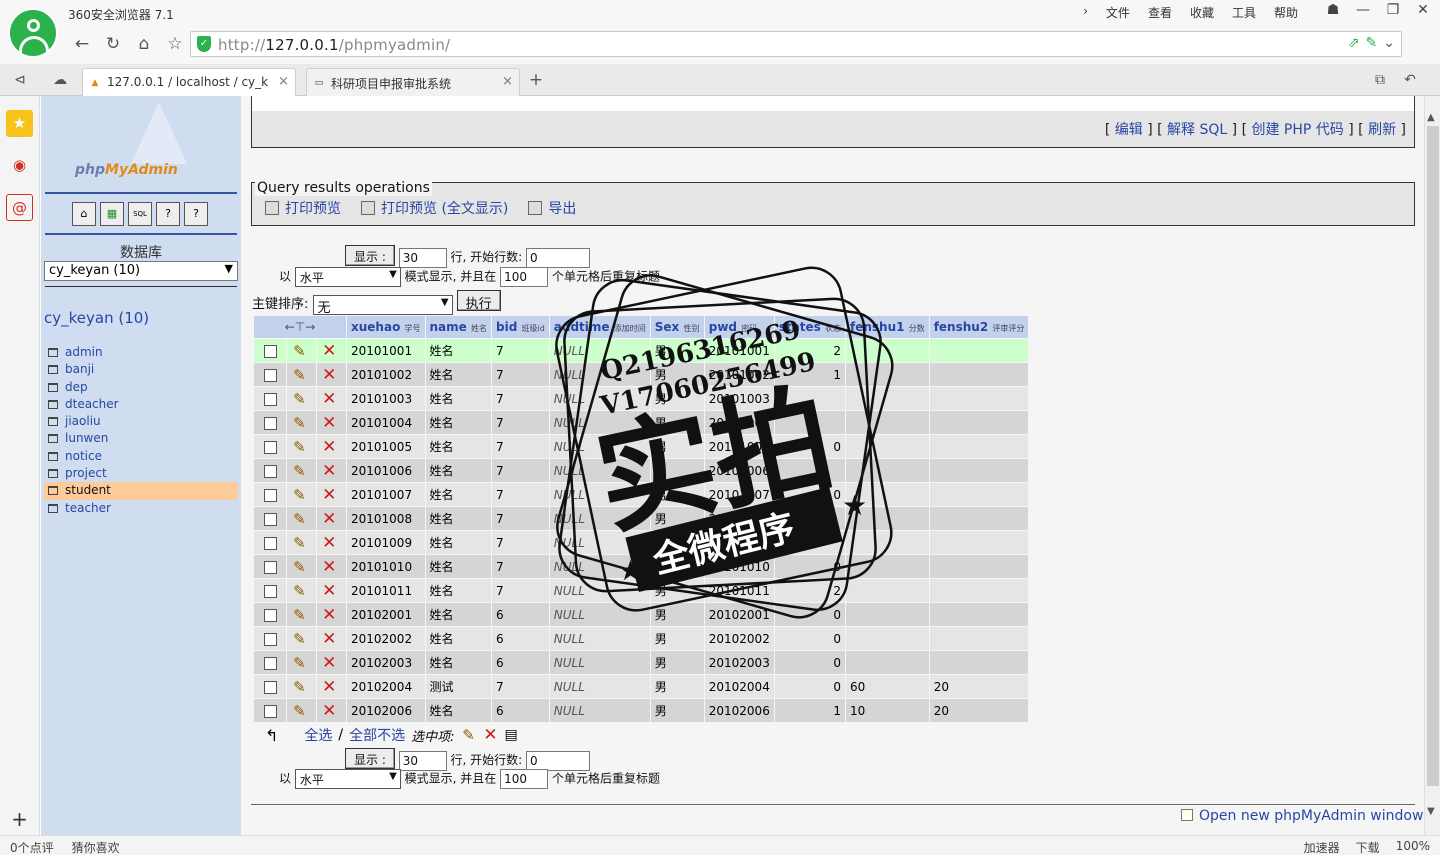  I want to click on sort-select: 无 ▼, so click(382, 305).